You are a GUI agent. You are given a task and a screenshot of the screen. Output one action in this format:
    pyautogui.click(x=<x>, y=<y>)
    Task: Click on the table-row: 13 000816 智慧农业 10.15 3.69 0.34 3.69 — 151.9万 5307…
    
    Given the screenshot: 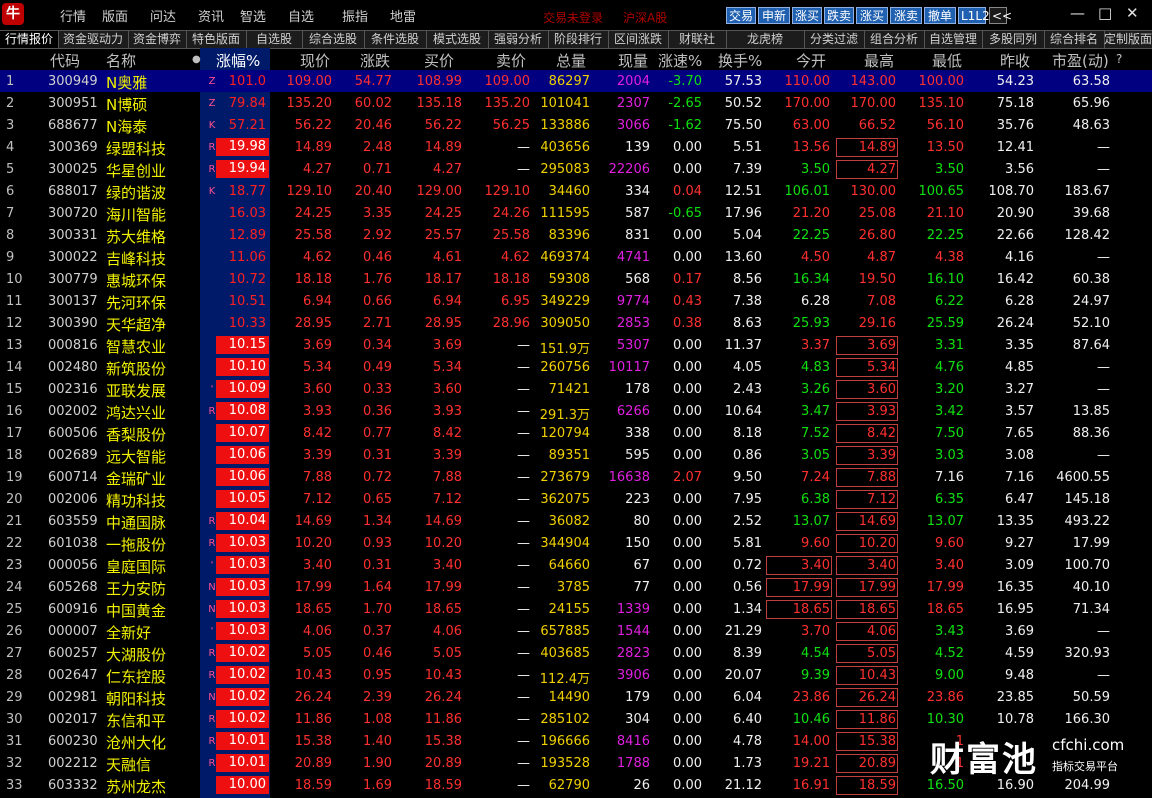 What is the action you would take?
    pyautogui.click(x=576, y=345)
    